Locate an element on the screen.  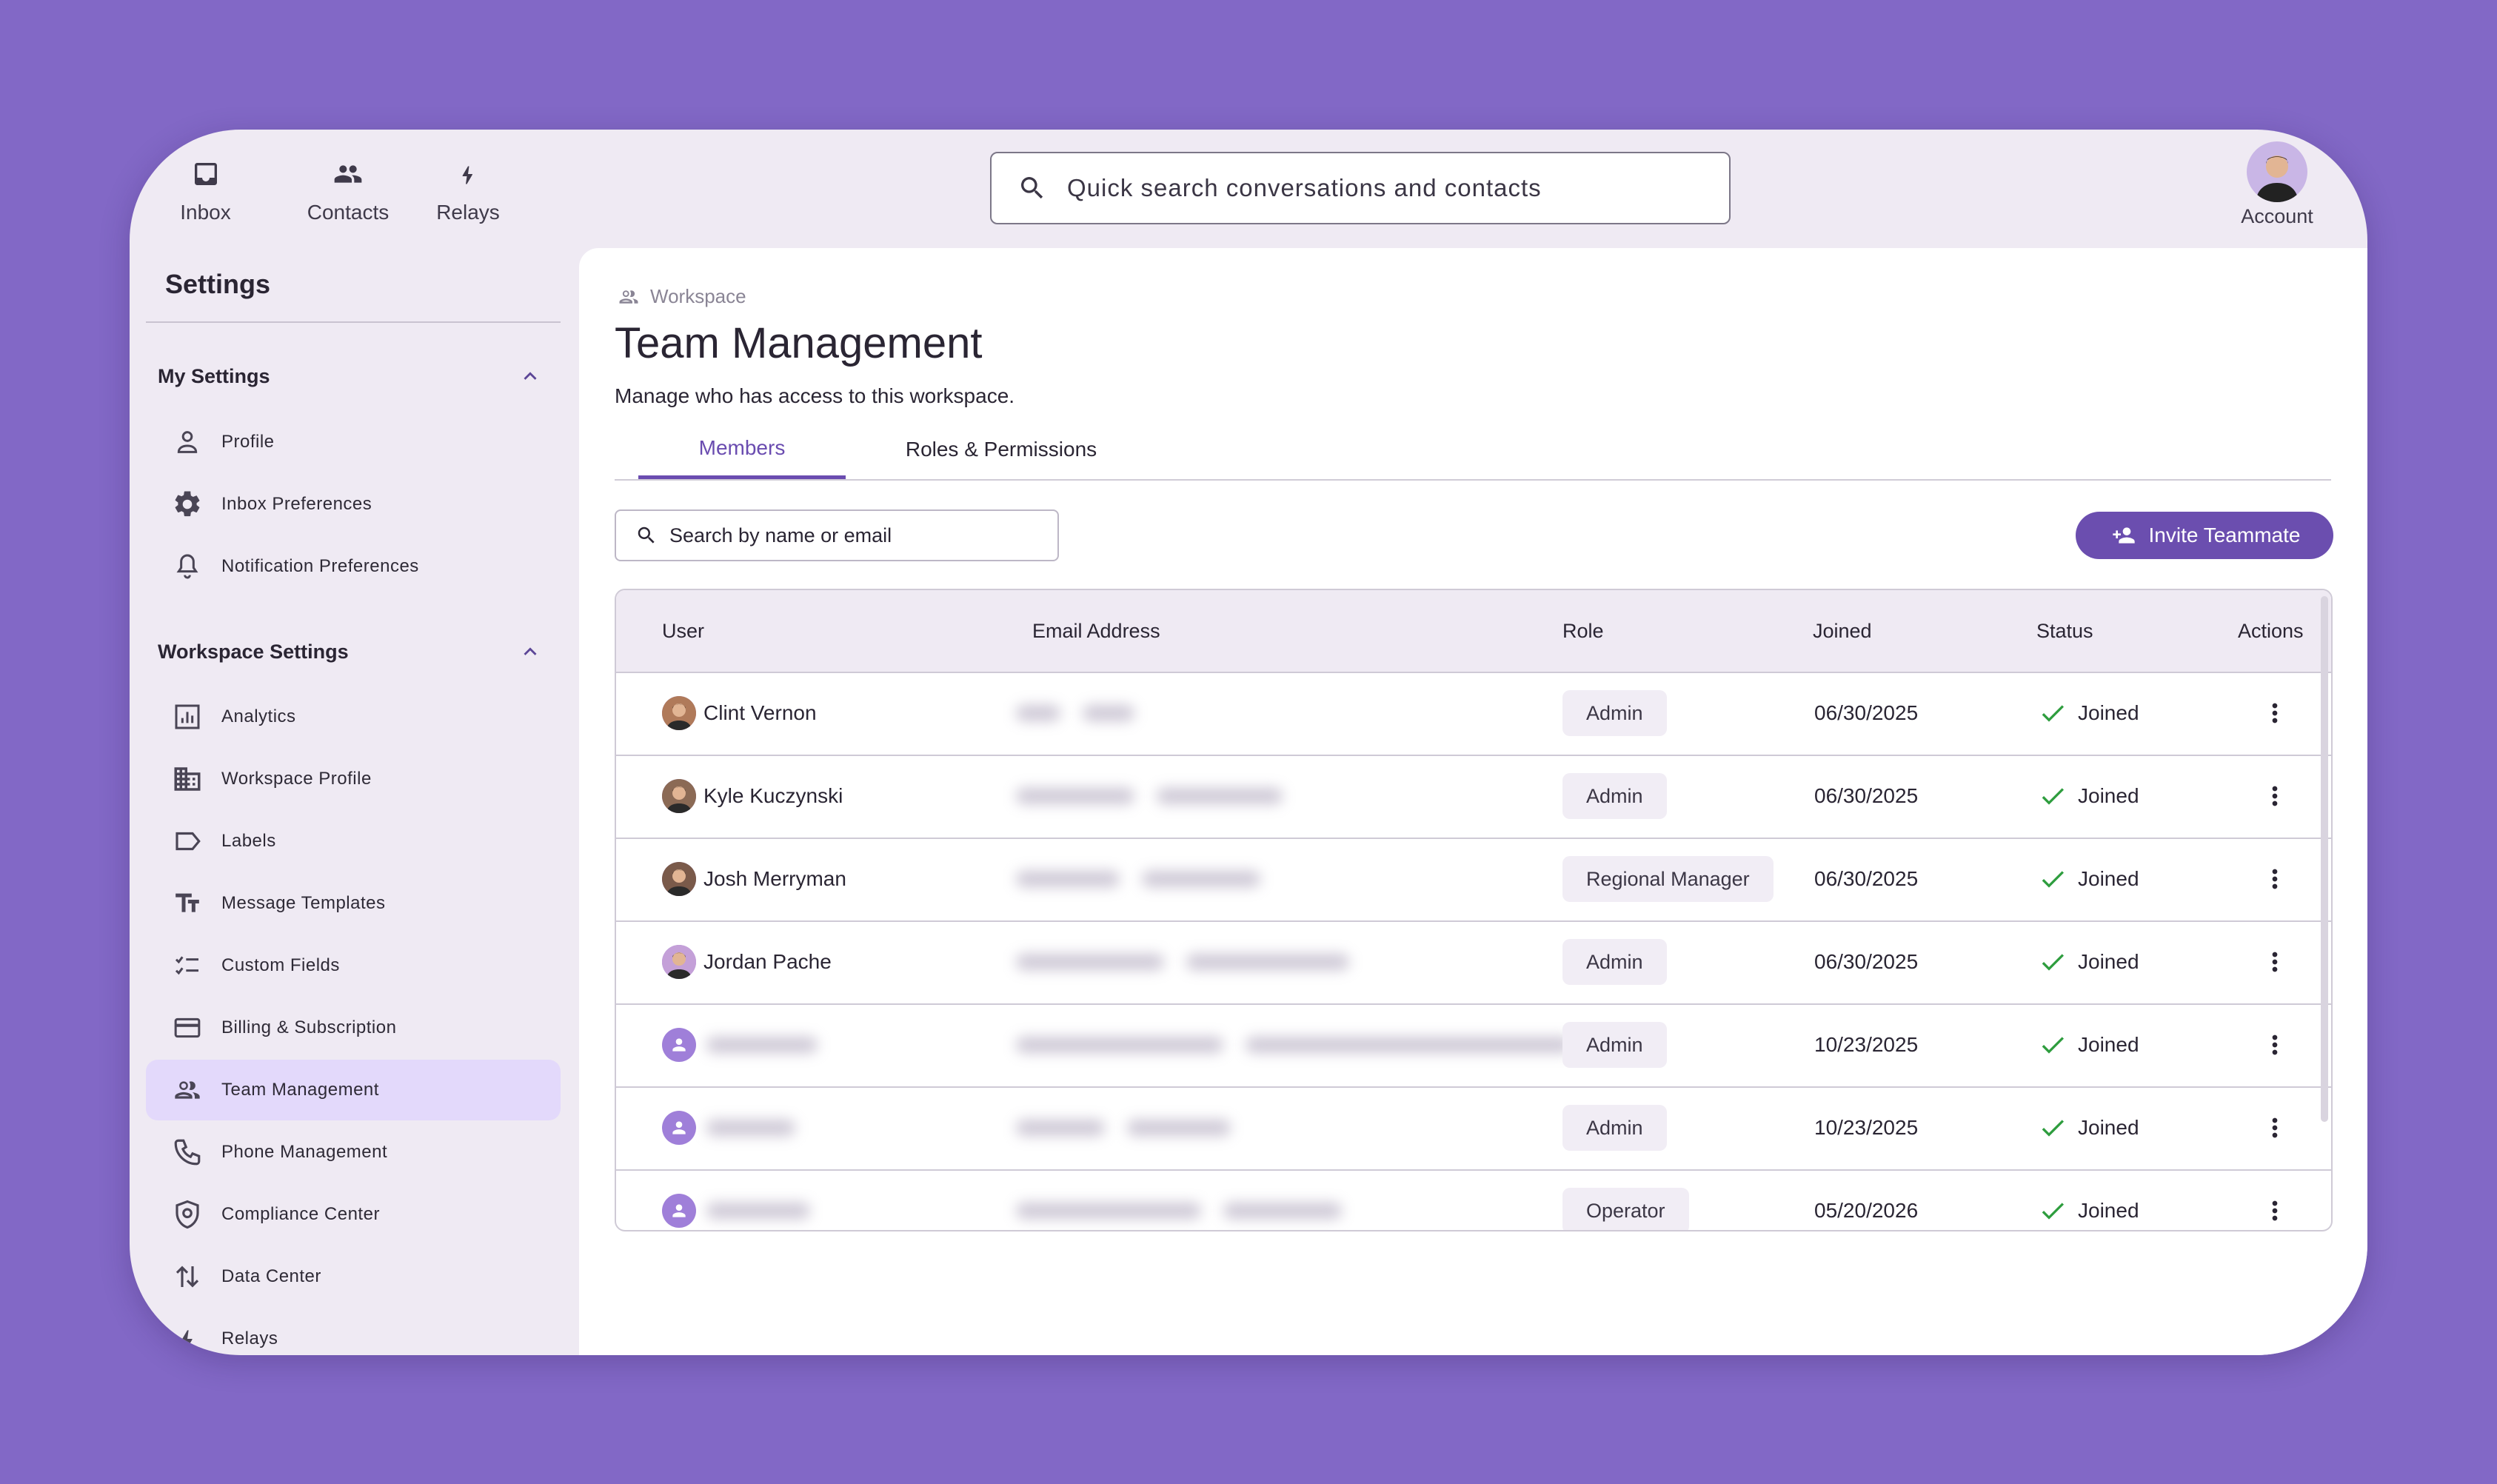
nav-label: Relays is located at coordinates (468, 212).